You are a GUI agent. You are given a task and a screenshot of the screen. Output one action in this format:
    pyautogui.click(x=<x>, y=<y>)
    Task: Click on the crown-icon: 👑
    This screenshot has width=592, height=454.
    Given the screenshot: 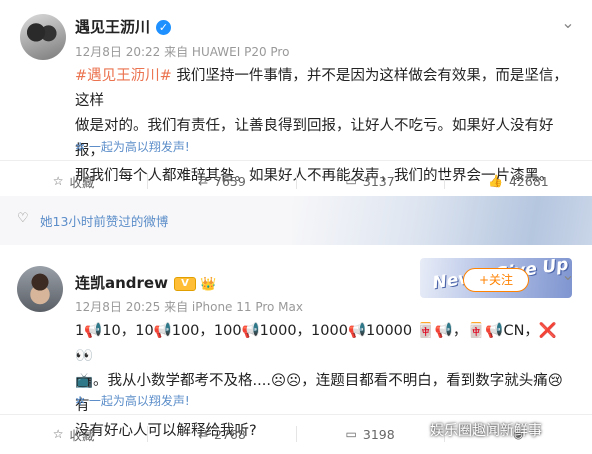 What is the action you would take?
    pyautogui.click(x=208, y=284)
    